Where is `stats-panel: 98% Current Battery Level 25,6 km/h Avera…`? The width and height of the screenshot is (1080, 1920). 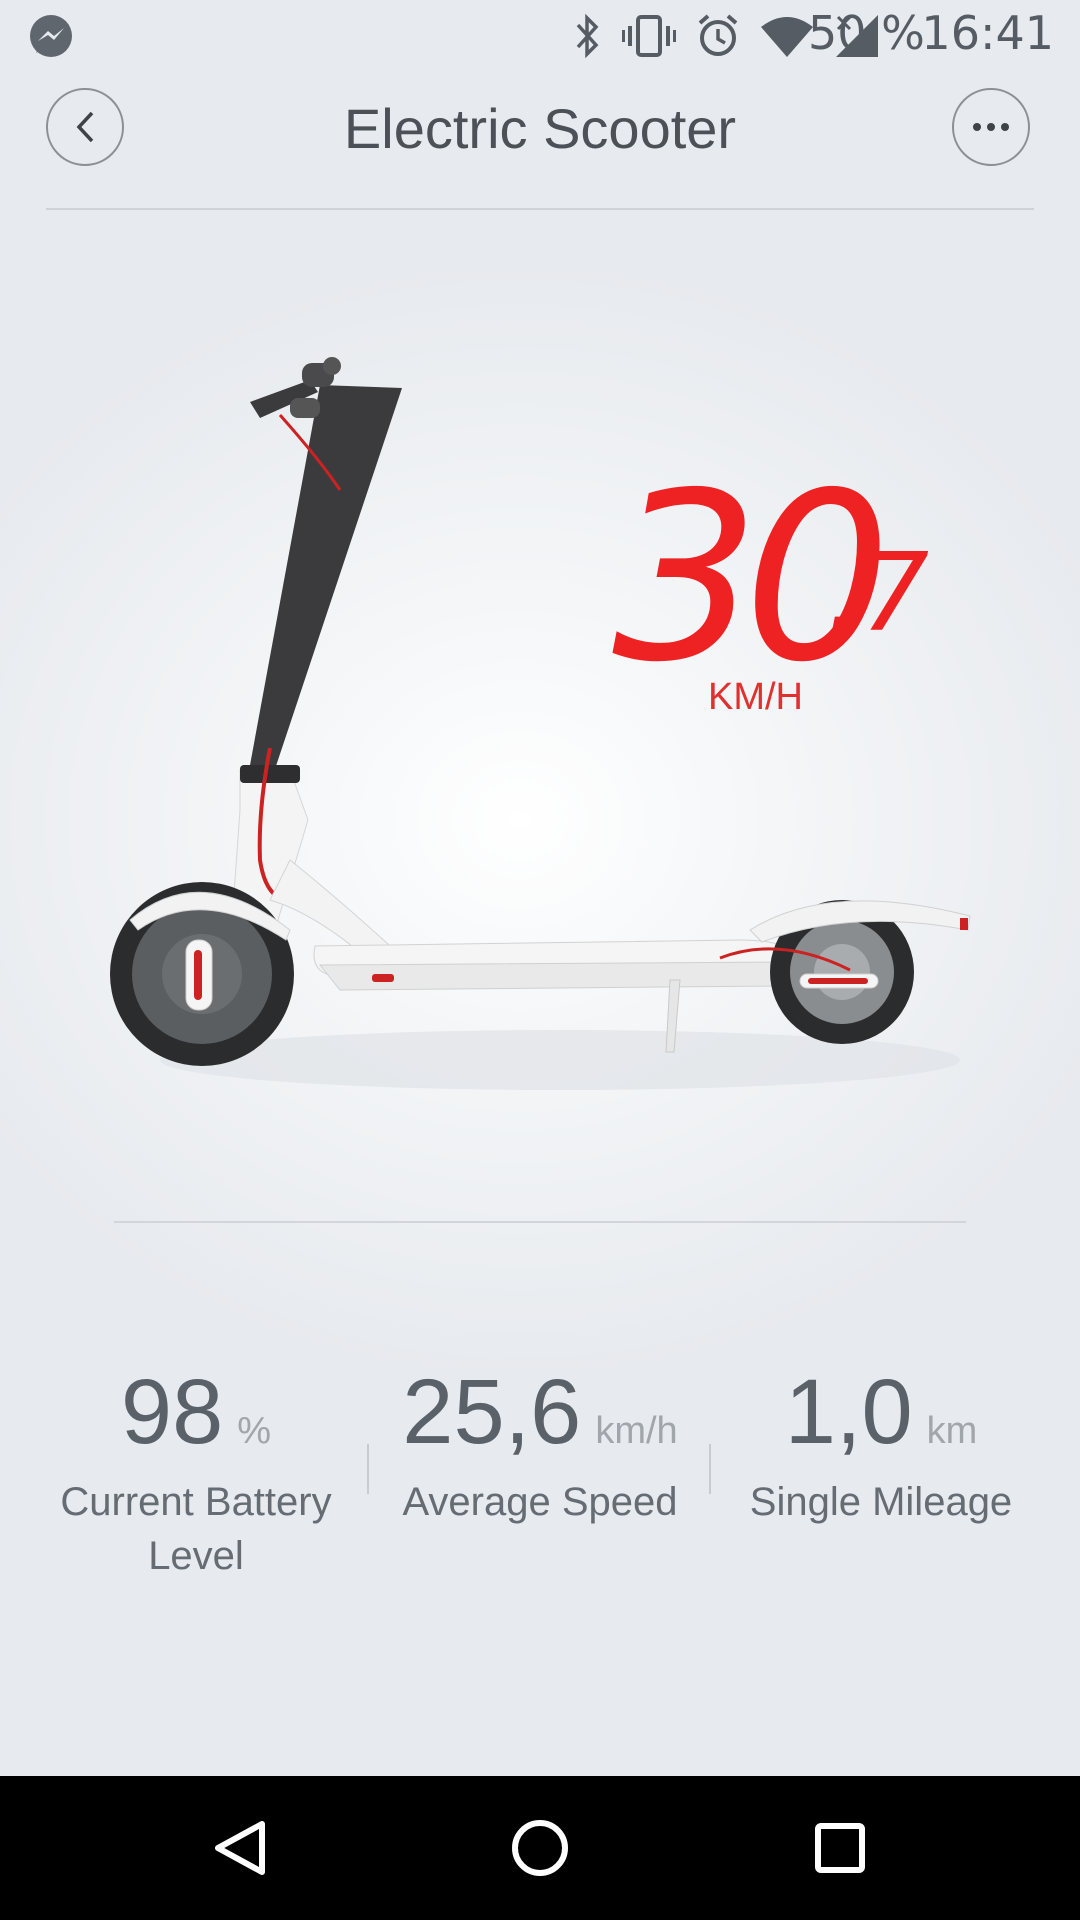
stats-panel: 98% Current Battery Level 25,6 km/h Avera… is located at coordinates (540, 1485).